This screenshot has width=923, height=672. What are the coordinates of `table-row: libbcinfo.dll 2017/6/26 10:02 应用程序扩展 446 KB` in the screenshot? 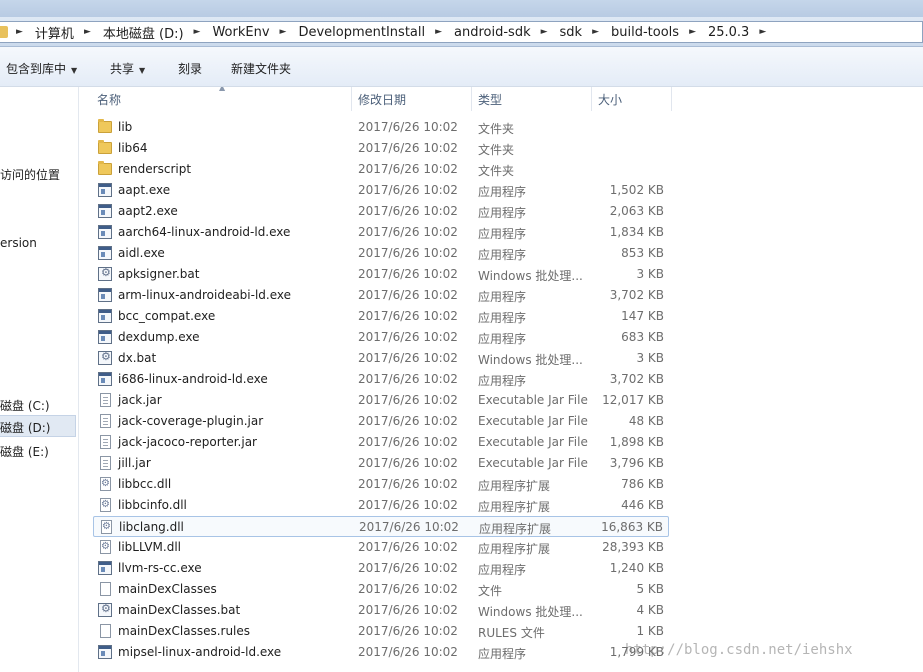 It's located at (381, 505).